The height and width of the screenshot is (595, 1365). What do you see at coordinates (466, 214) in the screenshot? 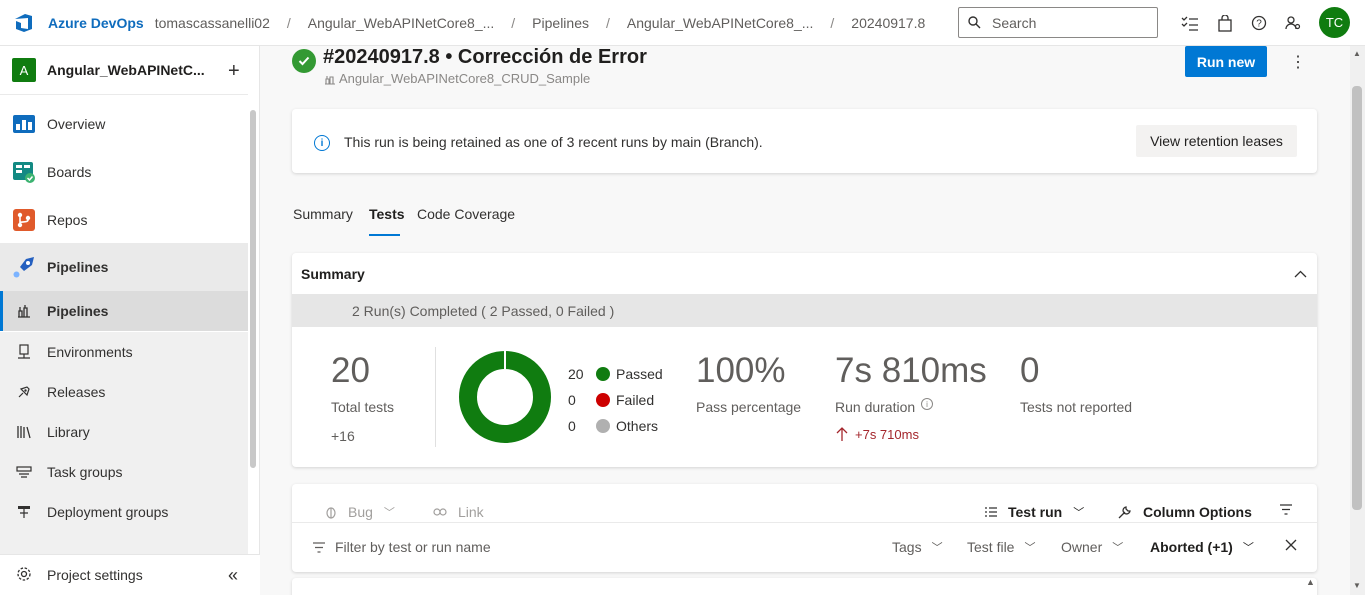
I see `tab-code-coverage: Code Coverage` at bounding box center [466, 214].